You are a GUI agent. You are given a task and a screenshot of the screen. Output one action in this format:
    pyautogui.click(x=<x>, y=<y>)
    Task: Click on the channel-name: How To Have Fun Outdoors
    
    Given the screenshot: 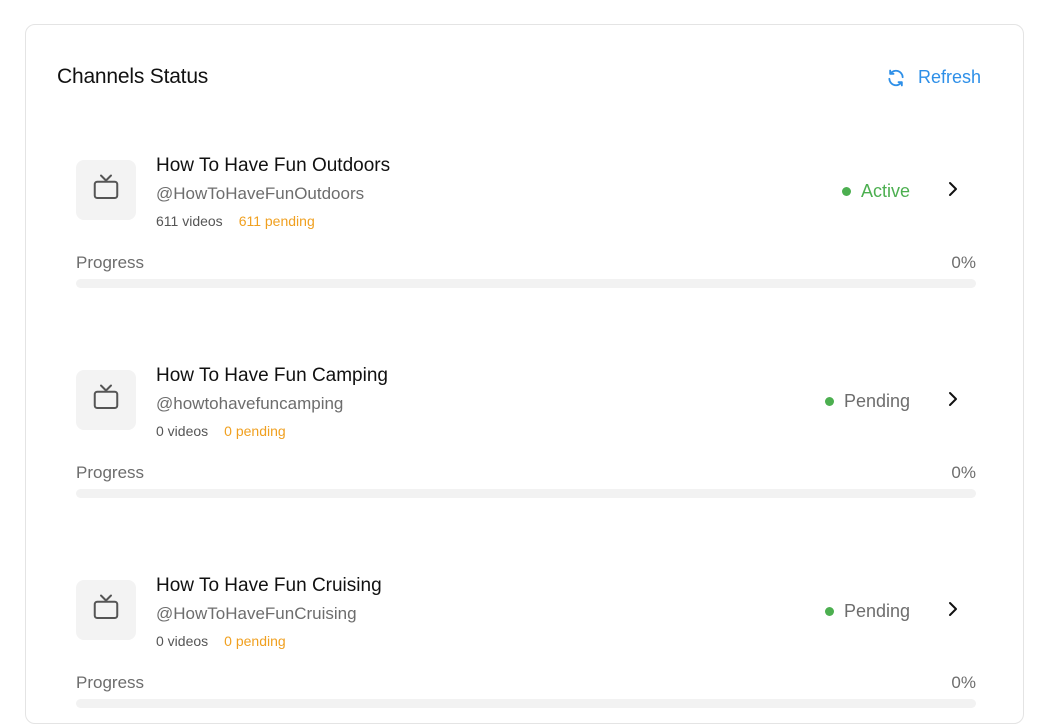 What is the action you would take?
    pyautogui.click(x=273, y=165)
    